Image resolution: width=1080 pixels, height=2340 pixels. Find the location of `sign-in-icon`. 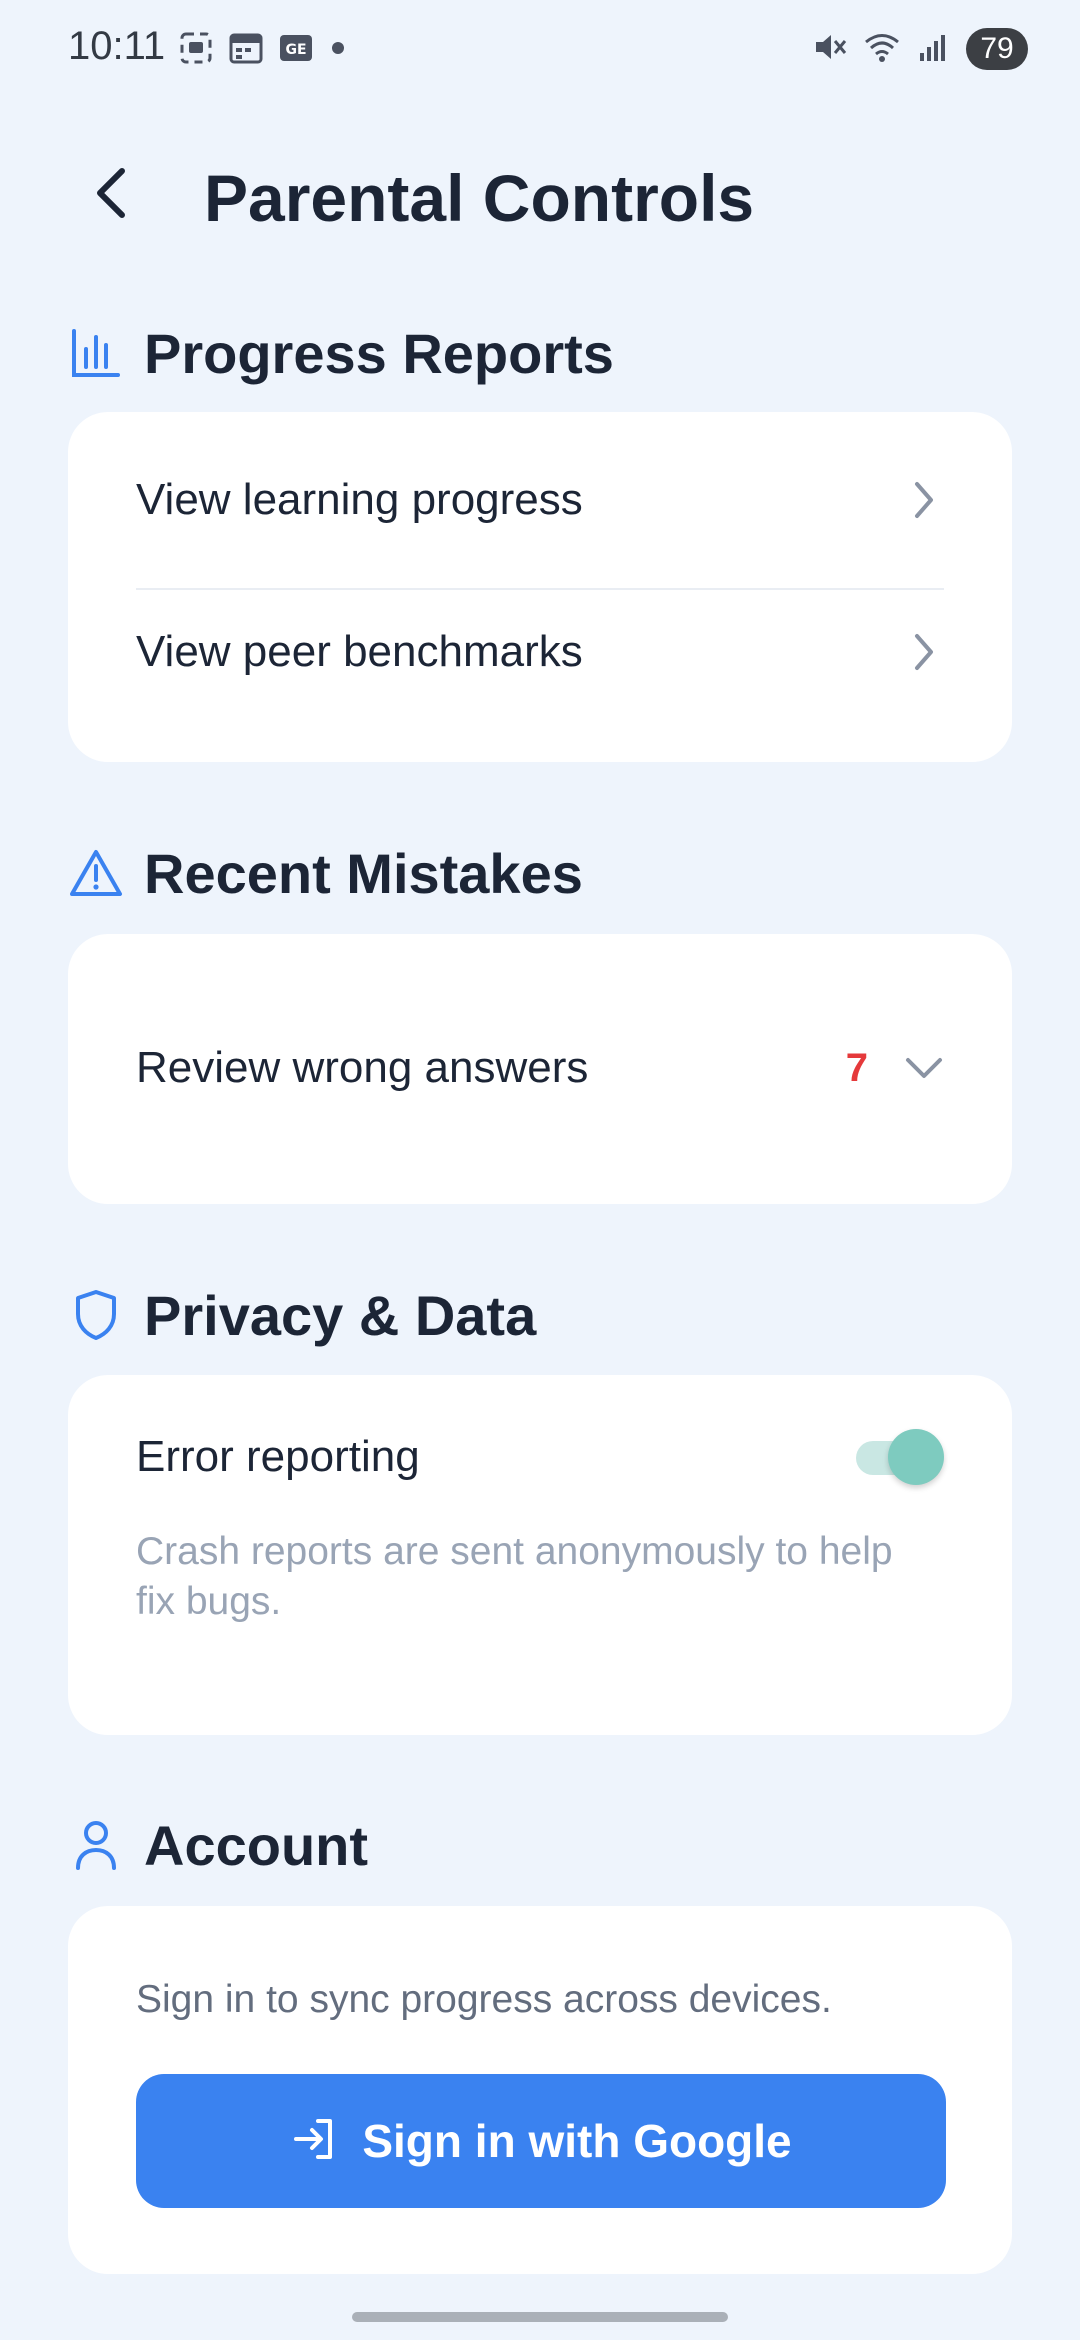

sign-in-icon is located at coordinates (314, 2141).